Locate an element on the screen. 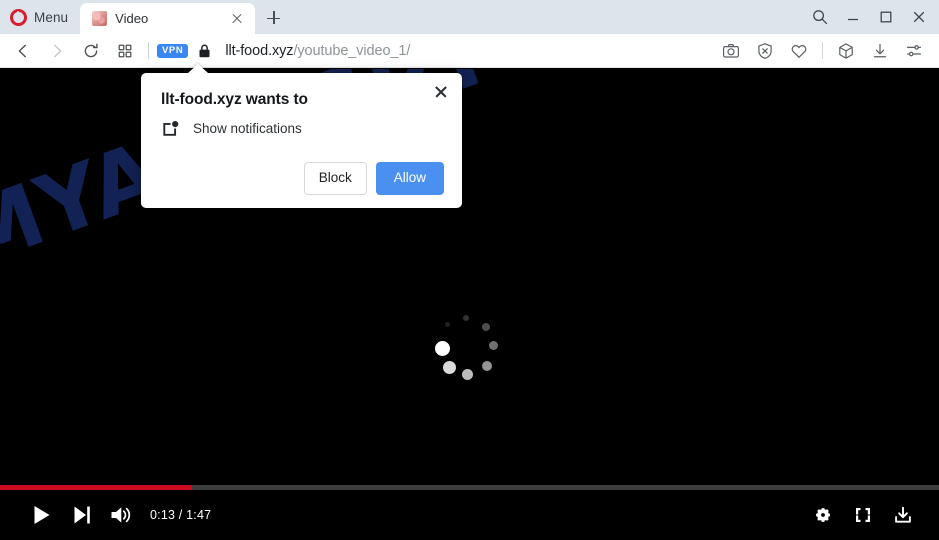 This screenshot has width=939, height=540. browser-toolbar: VPN llt-food.xyz/youtube_video_1/ is located at coordinates (469, 51).